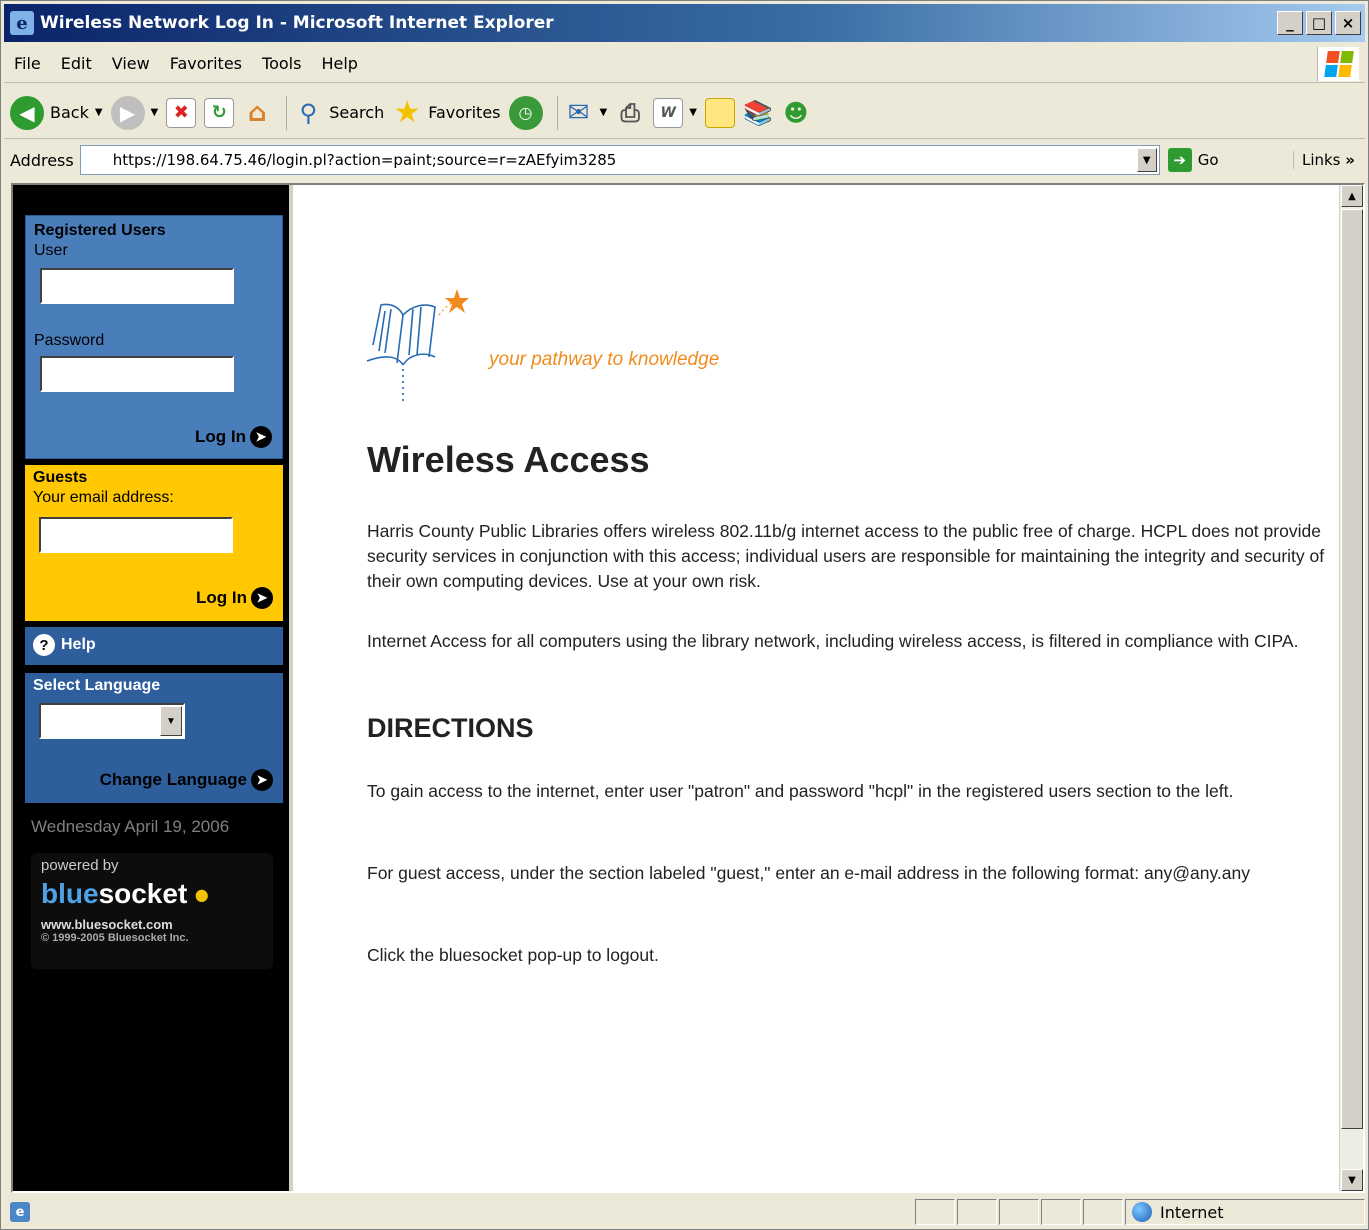 This screenshot has width=1369, height=1230. Describe the element at coordinates (20, 1212) in the screenshot. I see `page-status-icon: e` at that location.